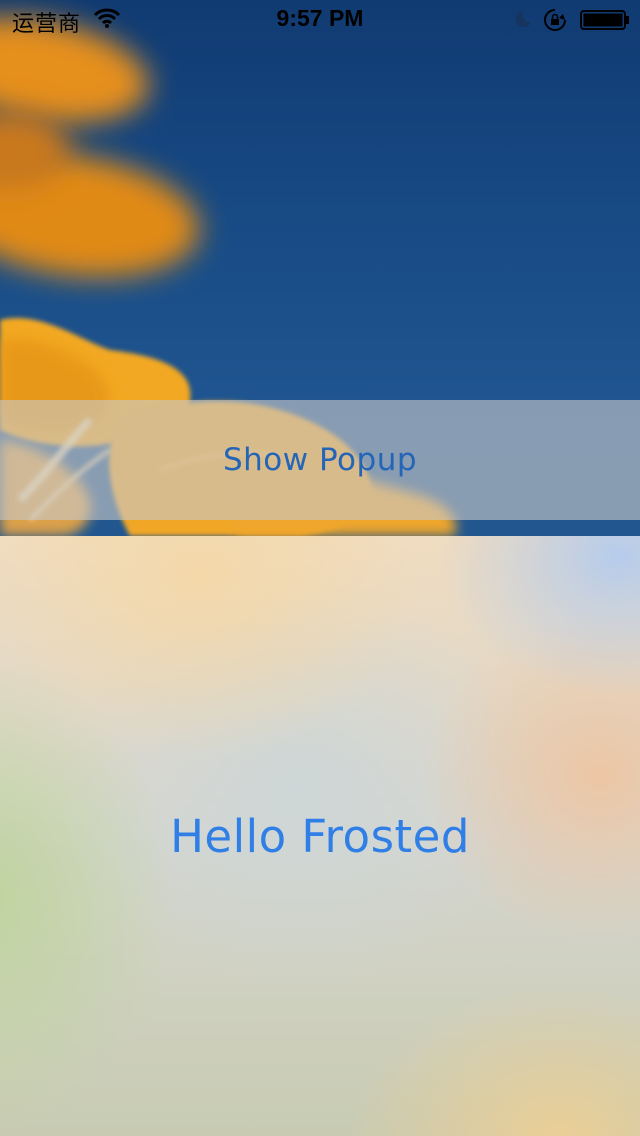 Image resolution: width=640 pixels, height=1136 pixels. Describe the element at coordinates (605, 22) in the screenshot. I see `battery-icon` at that location.